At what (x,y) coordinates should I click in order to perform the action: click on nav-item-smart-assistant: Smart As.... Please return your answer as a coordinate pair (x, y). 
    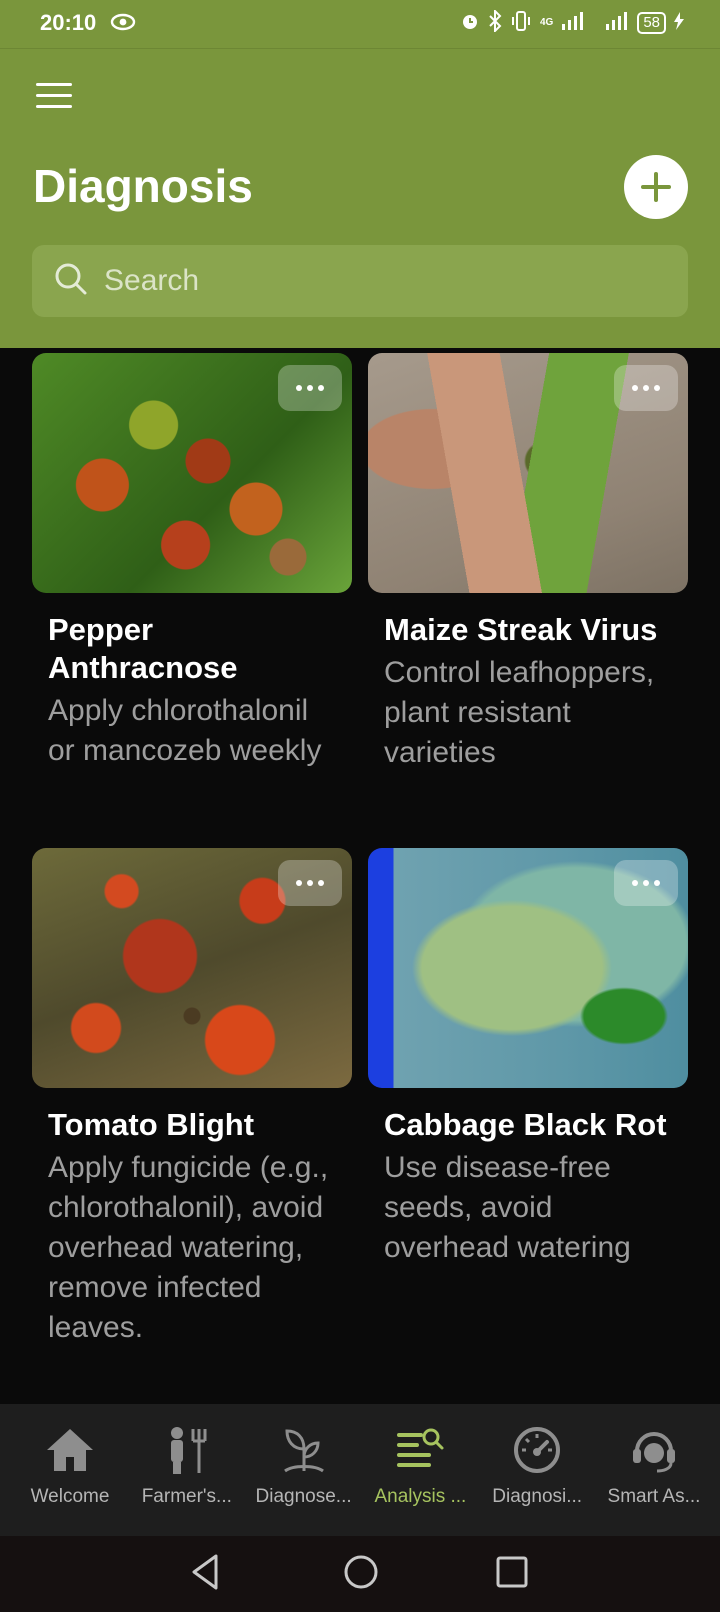
    Looking at the image, I should click on (654, 1479).